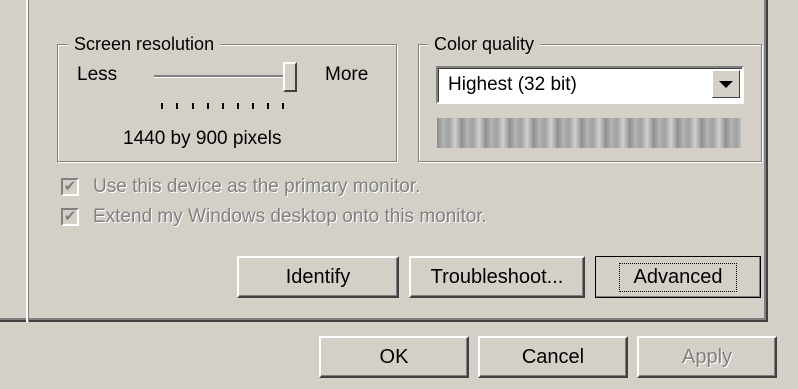  Describe the element at coordinates (707, 357) in the screenshot. I see `apply-button: Apply` at that location.